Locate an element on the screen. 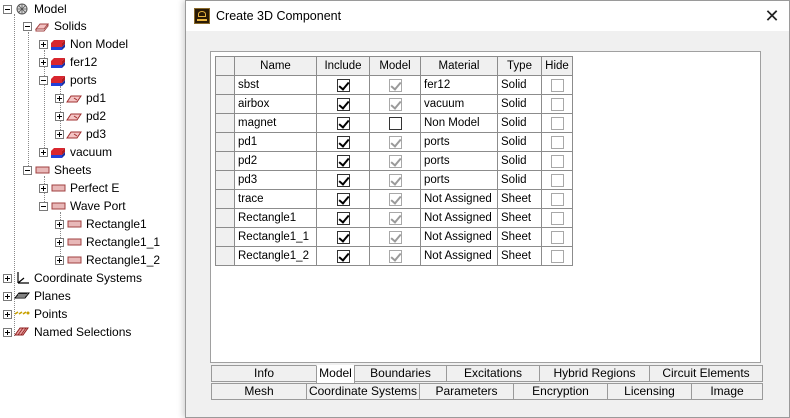 Image resolution: width=790 pixels, height=418 pixels. dialog-titlebar: Create 3D Component ✕ is located at coordinates (487, 16).